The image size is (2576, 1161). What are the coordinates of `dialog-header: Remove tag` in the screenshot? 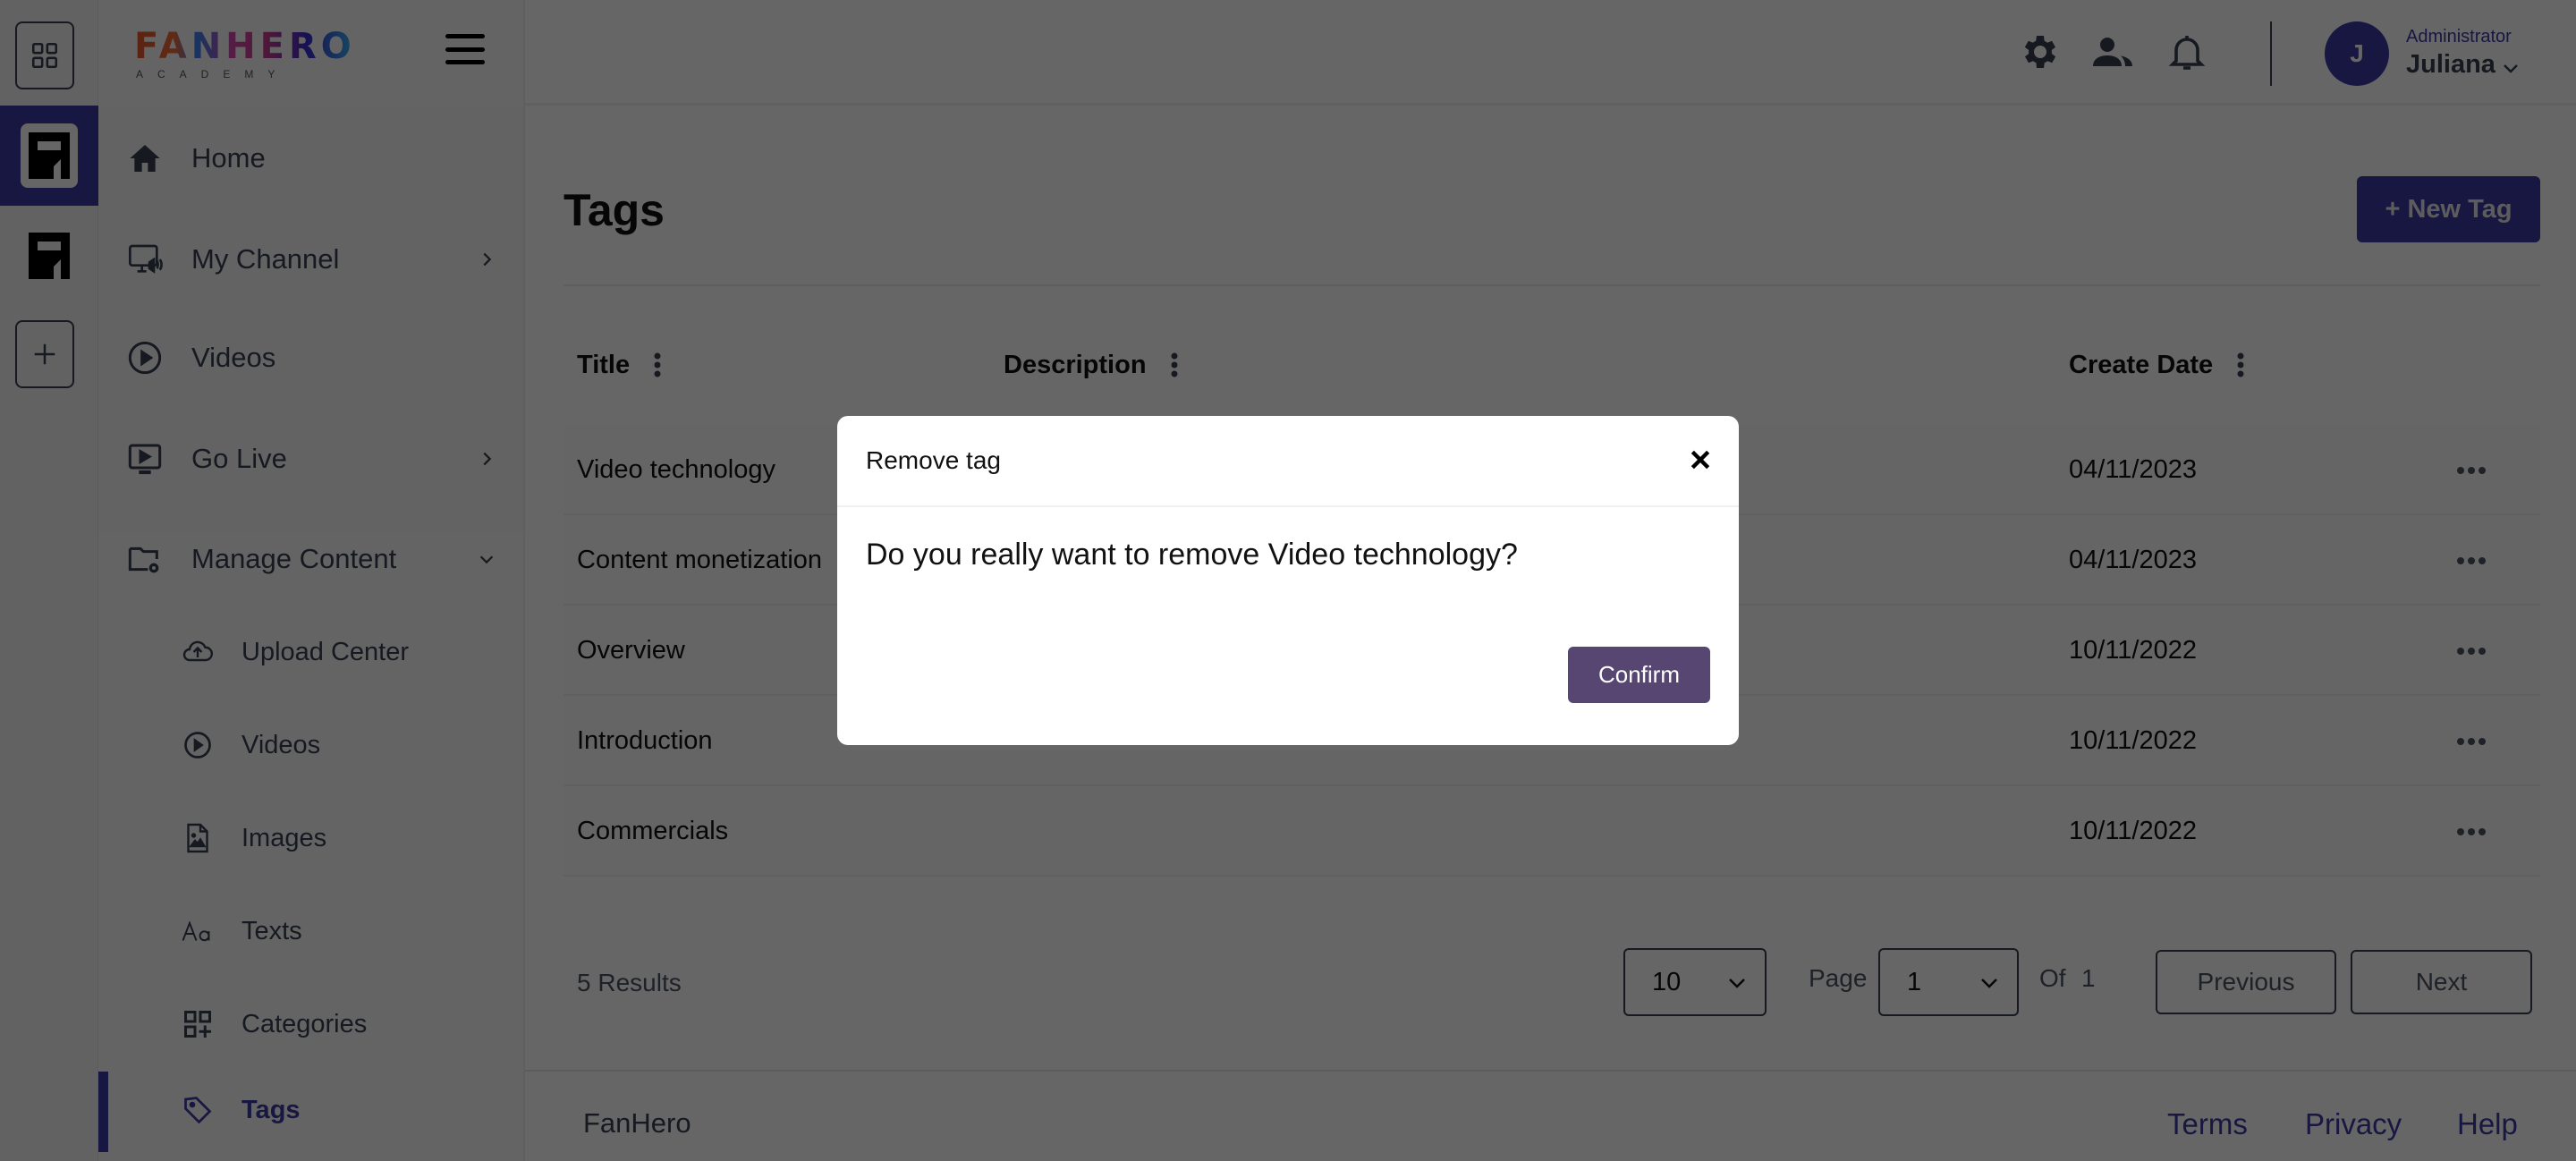 It's located at (1288, 462).